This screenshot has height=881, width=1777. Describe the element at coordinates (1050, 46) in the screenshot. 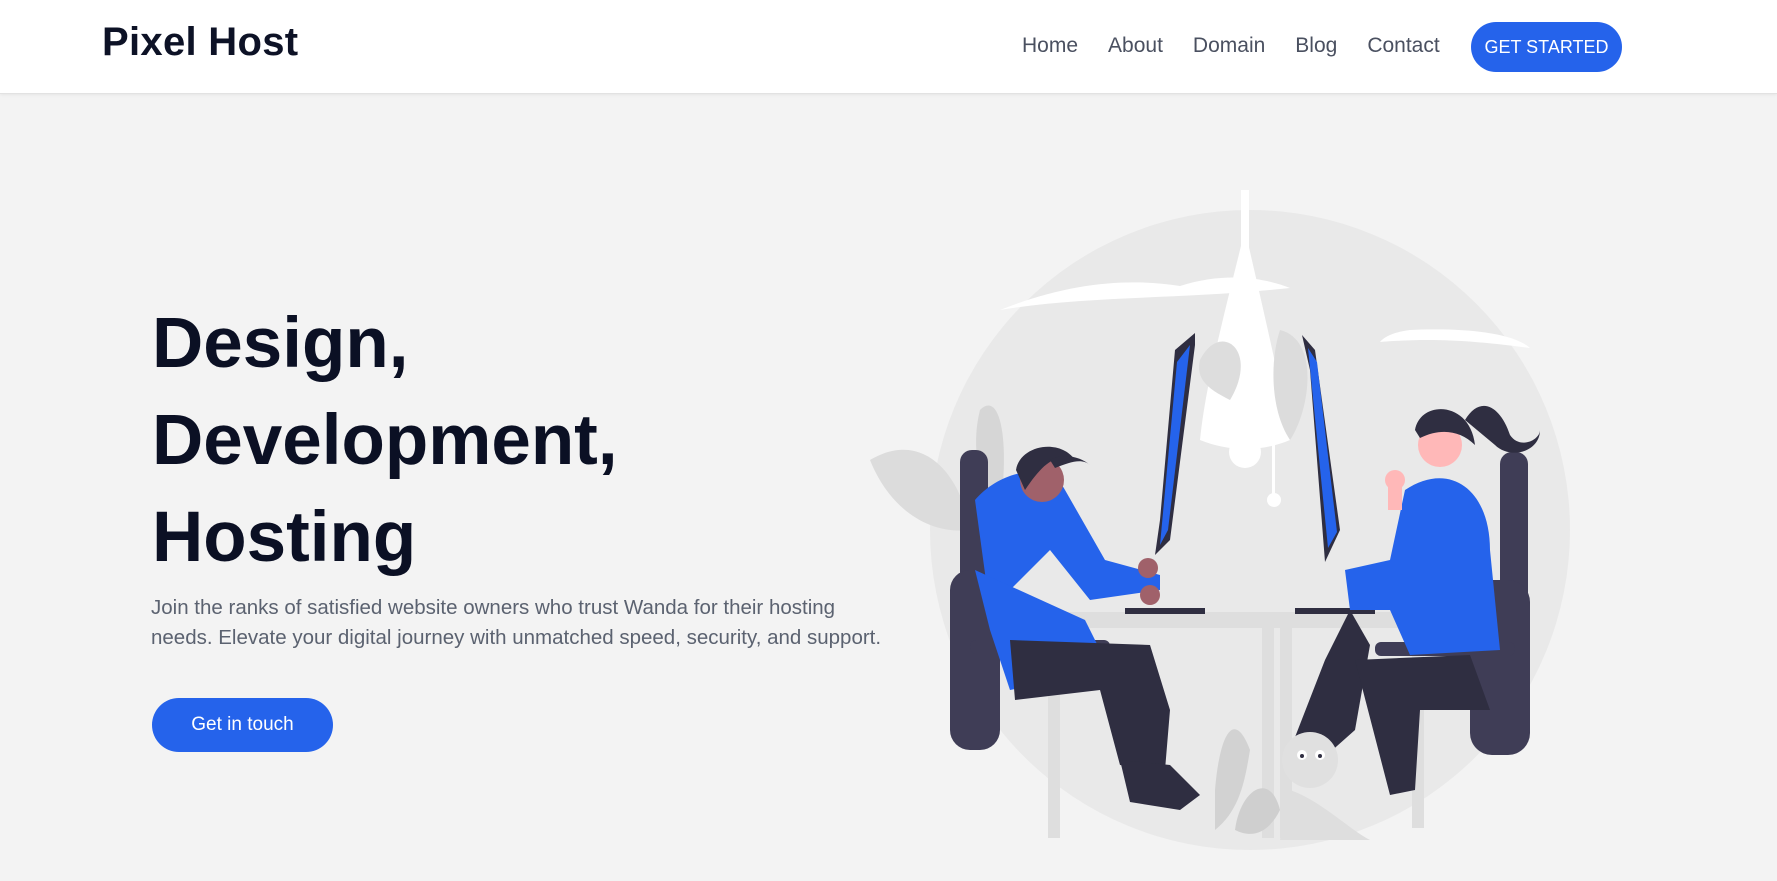

I see `nav-link-home: Home` at that location.